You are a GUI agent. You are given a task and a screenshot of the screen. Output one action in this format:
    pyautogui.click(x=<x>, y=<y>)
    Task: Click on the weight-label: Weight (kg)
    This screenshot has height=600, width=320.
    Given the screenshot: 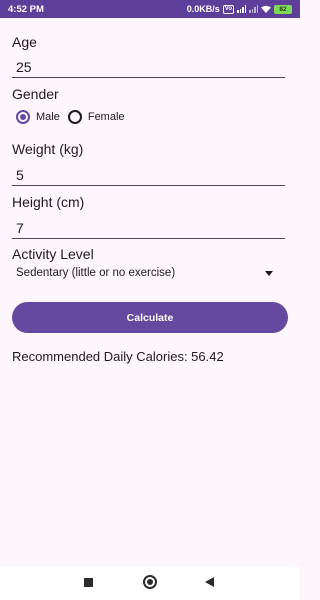 What is the action you would take?
    pyautogui.click(x=48, y=149)
    